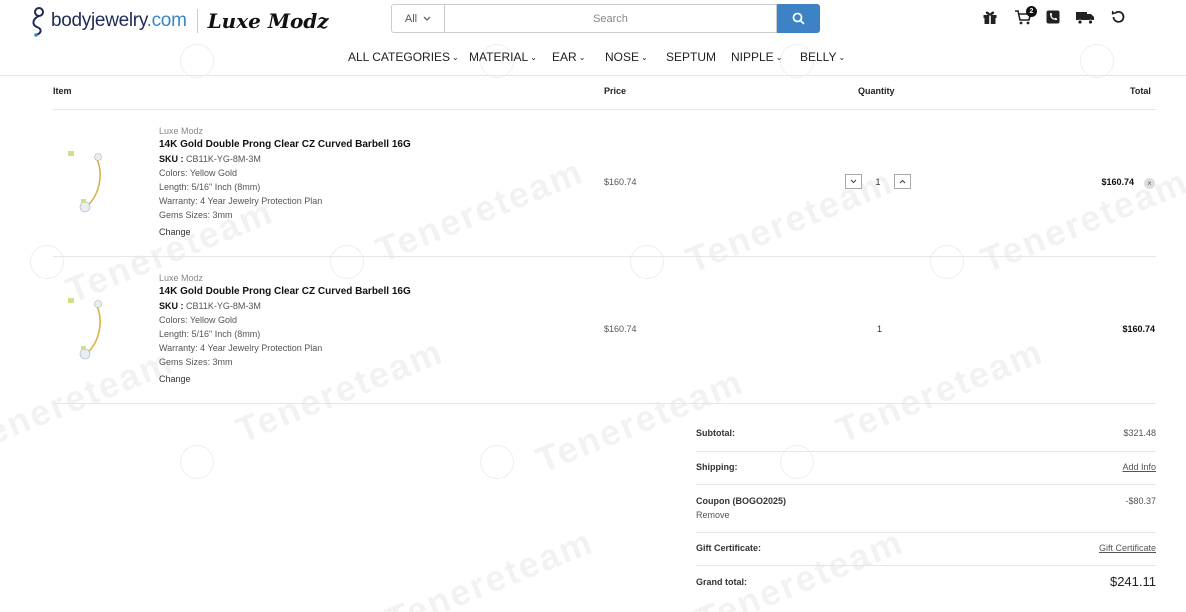  I want to click on gift-certificate-label: Gift Certificate:, so click(729, 548).